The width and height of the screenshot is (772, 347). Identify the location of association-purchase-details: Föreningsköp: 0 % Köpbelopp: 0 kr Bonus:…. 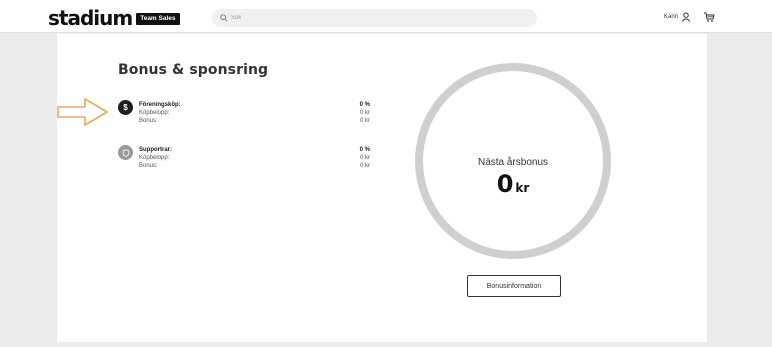
(254, 113).